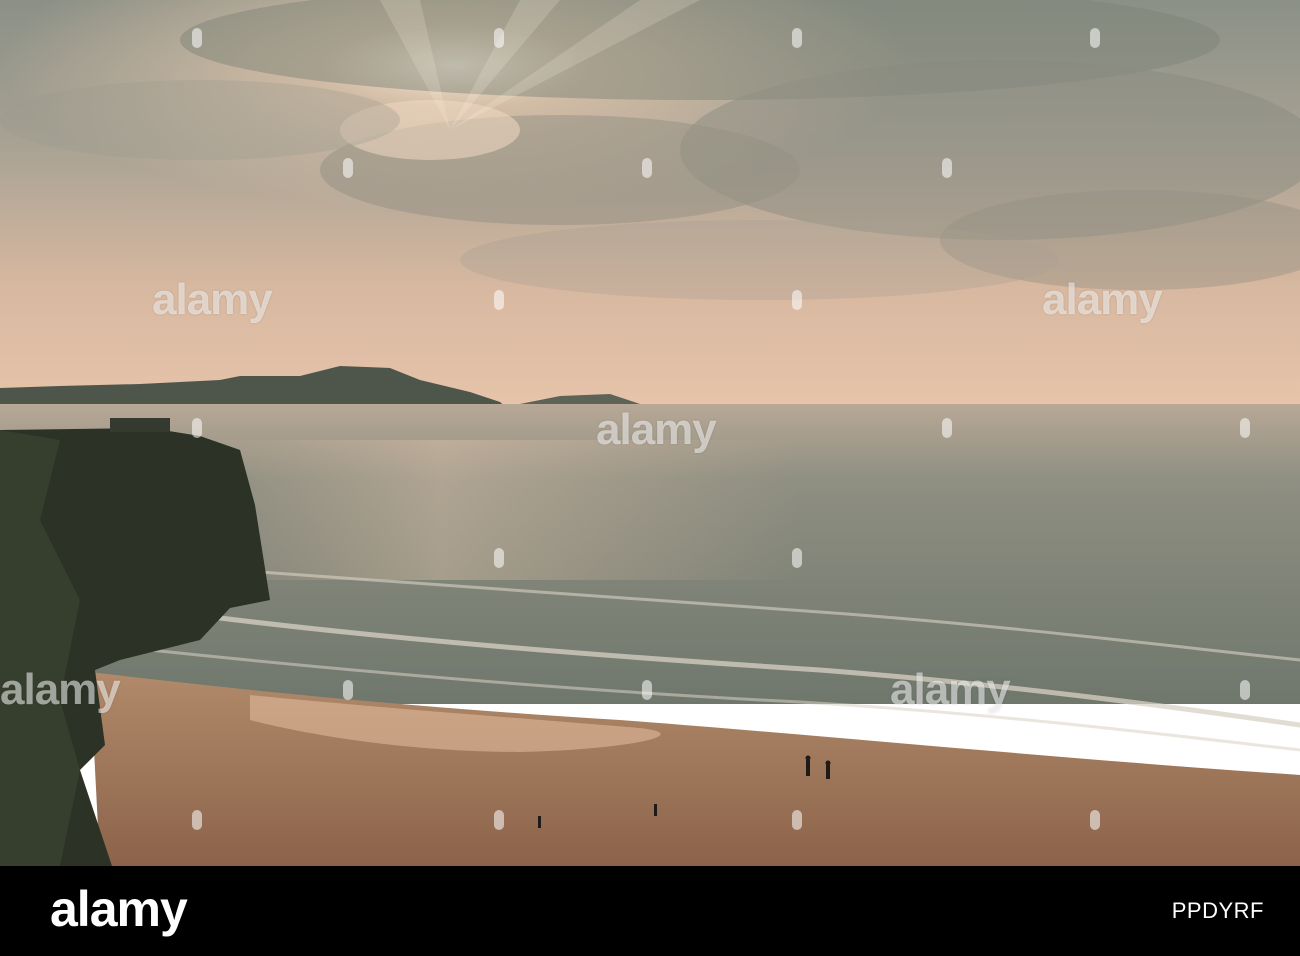 The image size is (1300, 956). I want to click on image-id: PPDYRF, so click(1217, 910).